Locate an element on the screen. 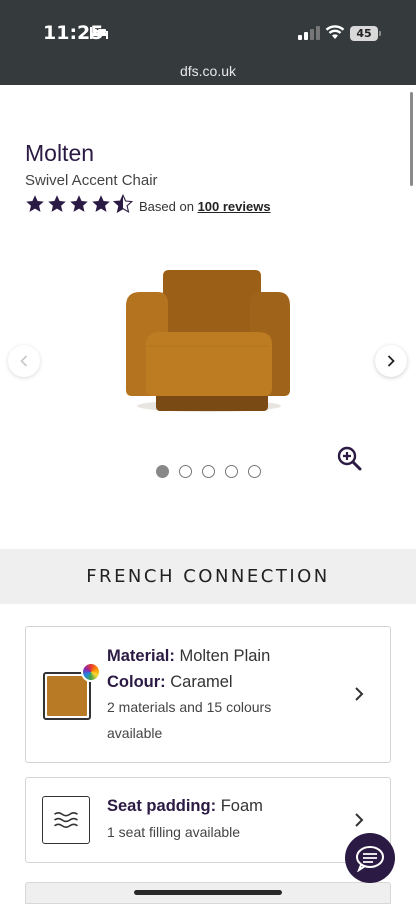 Image resolution: width=416 pixels, height=904 pixels. zoom-in-icon is located at coordinates (349, 458).